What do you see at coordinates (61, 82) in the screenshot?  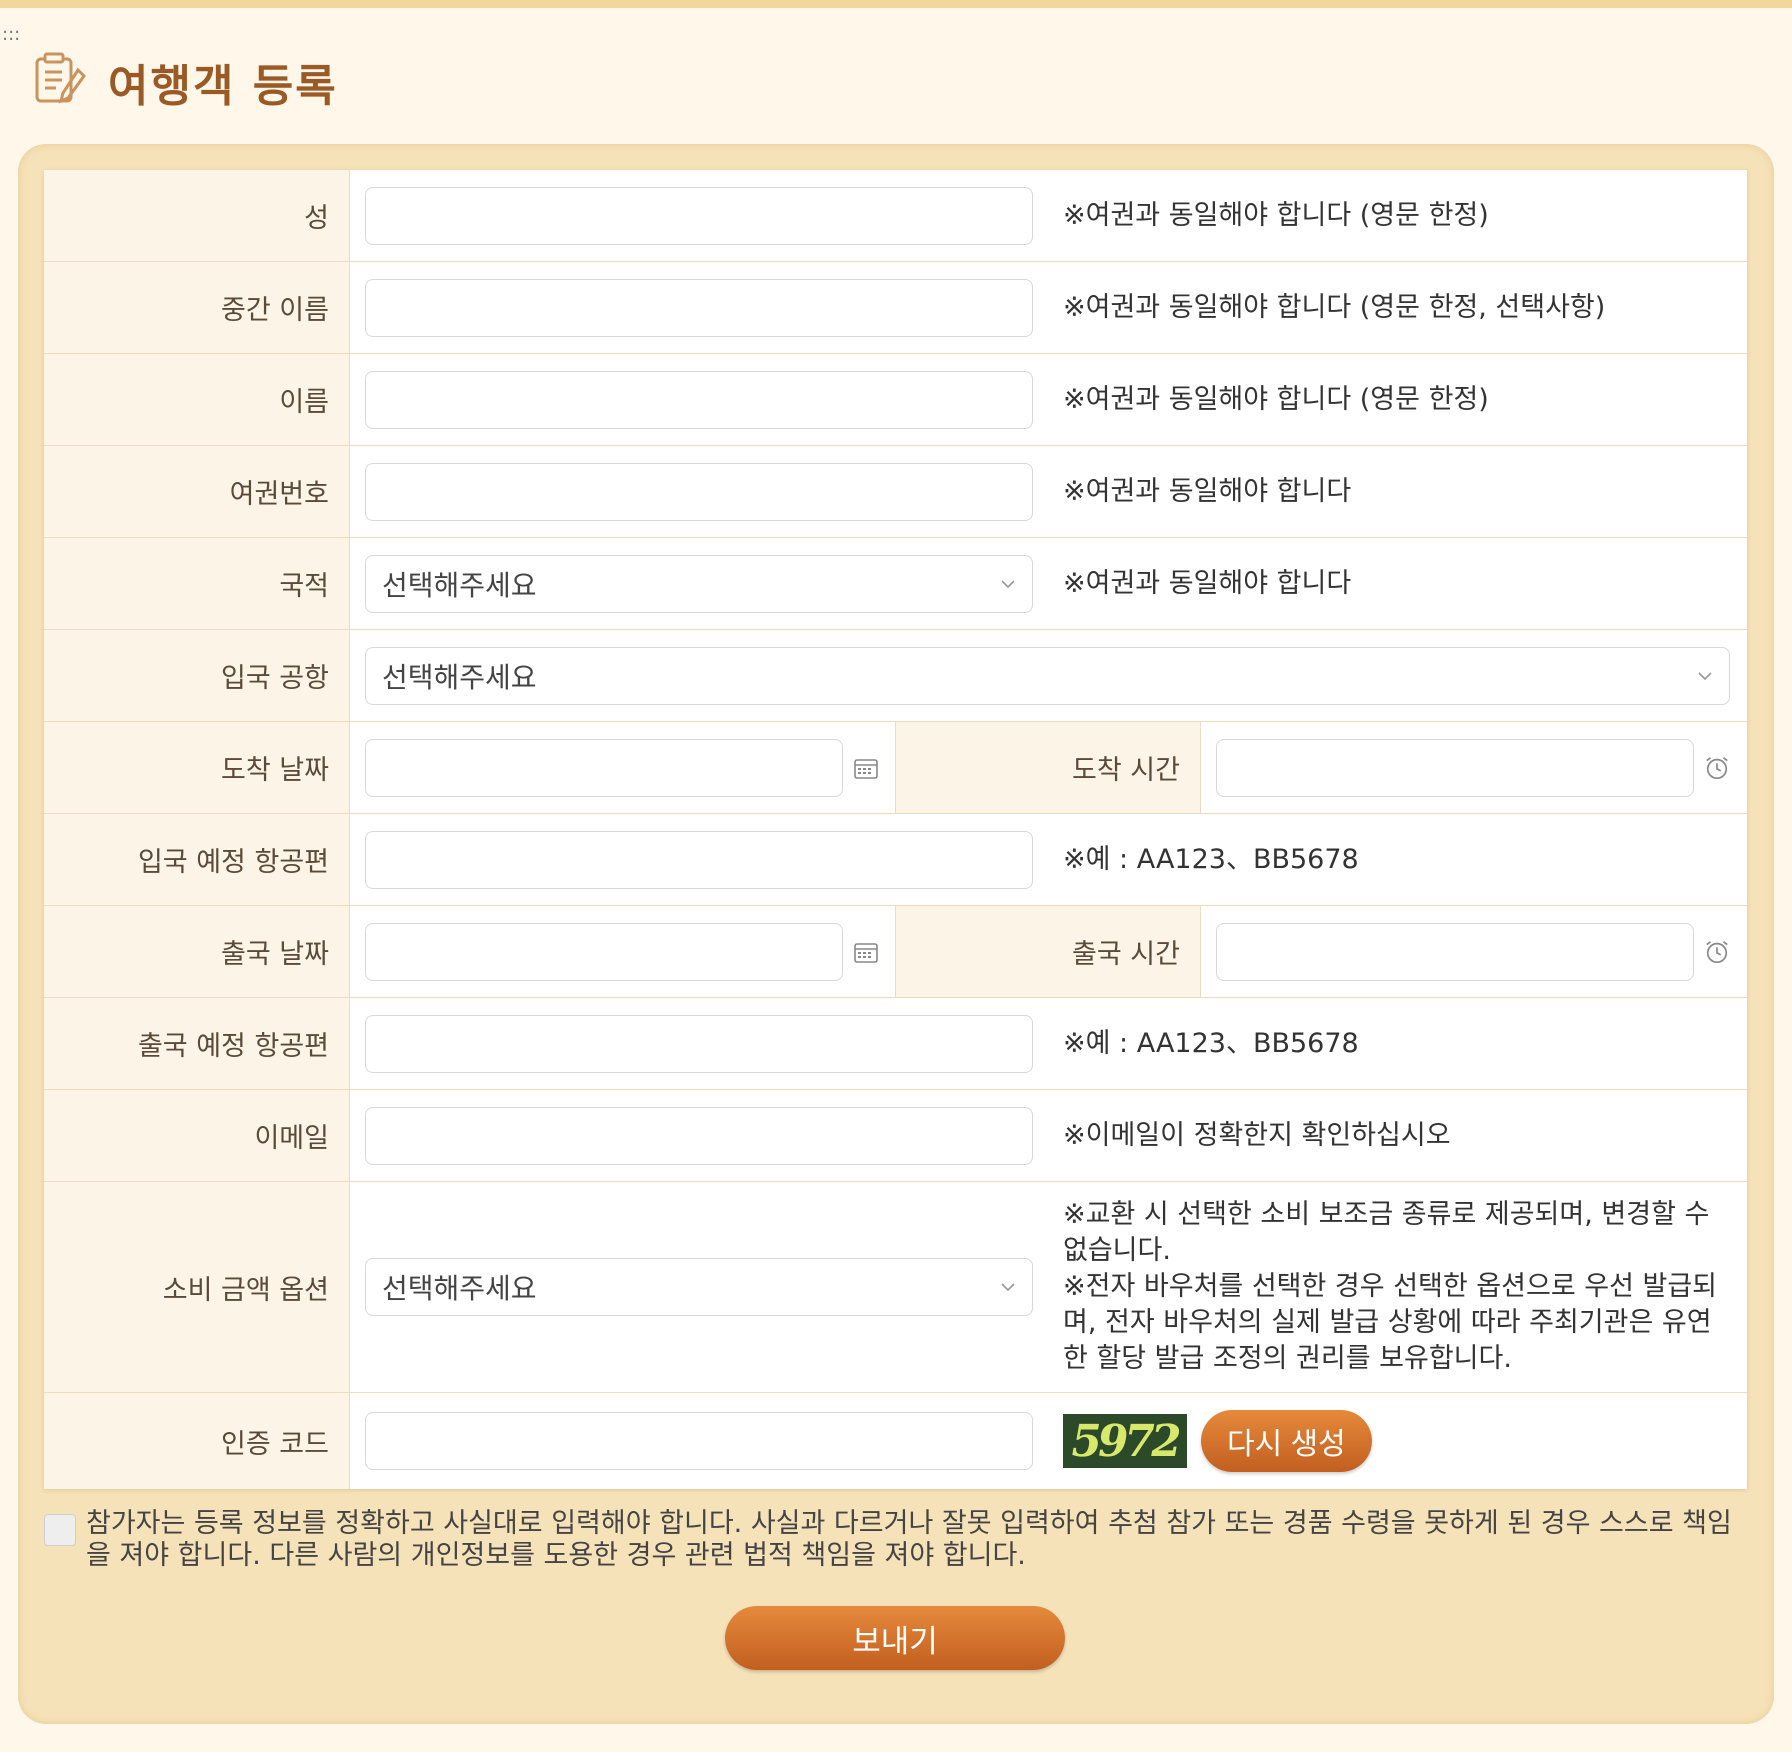 I see `form-document-icon` at bounding box center [61, 82].